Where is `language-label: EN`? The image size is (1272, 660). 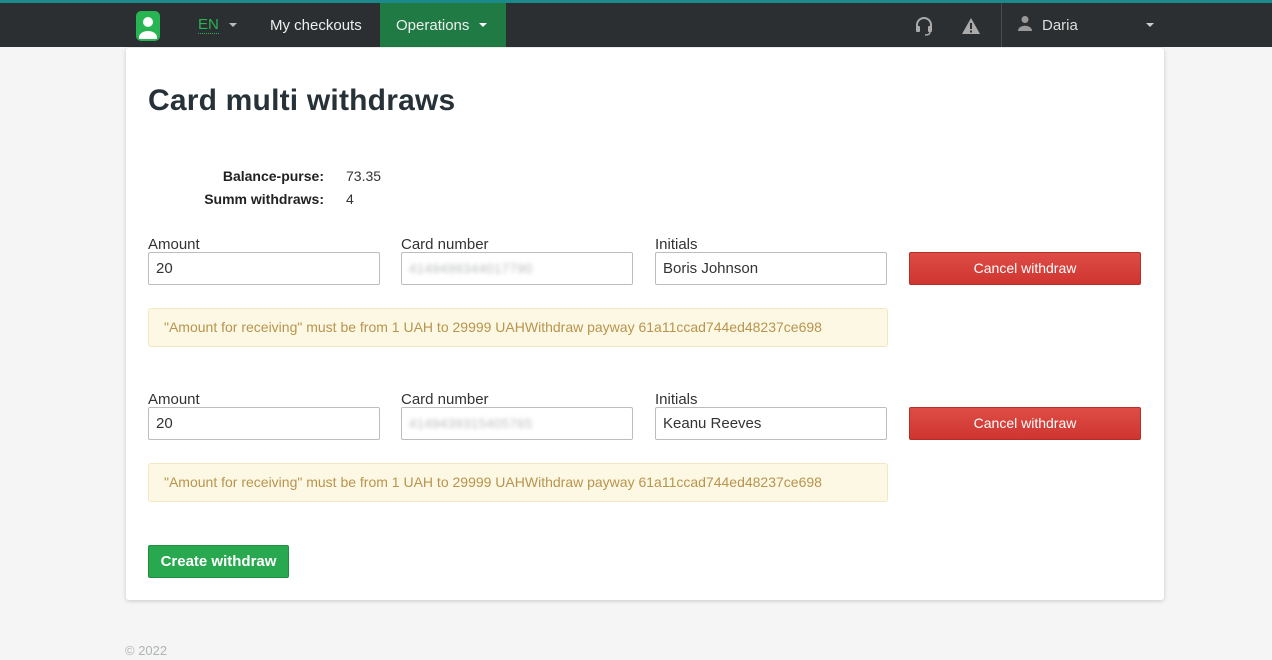
language-label: EN is located at coordinates (208, 24).